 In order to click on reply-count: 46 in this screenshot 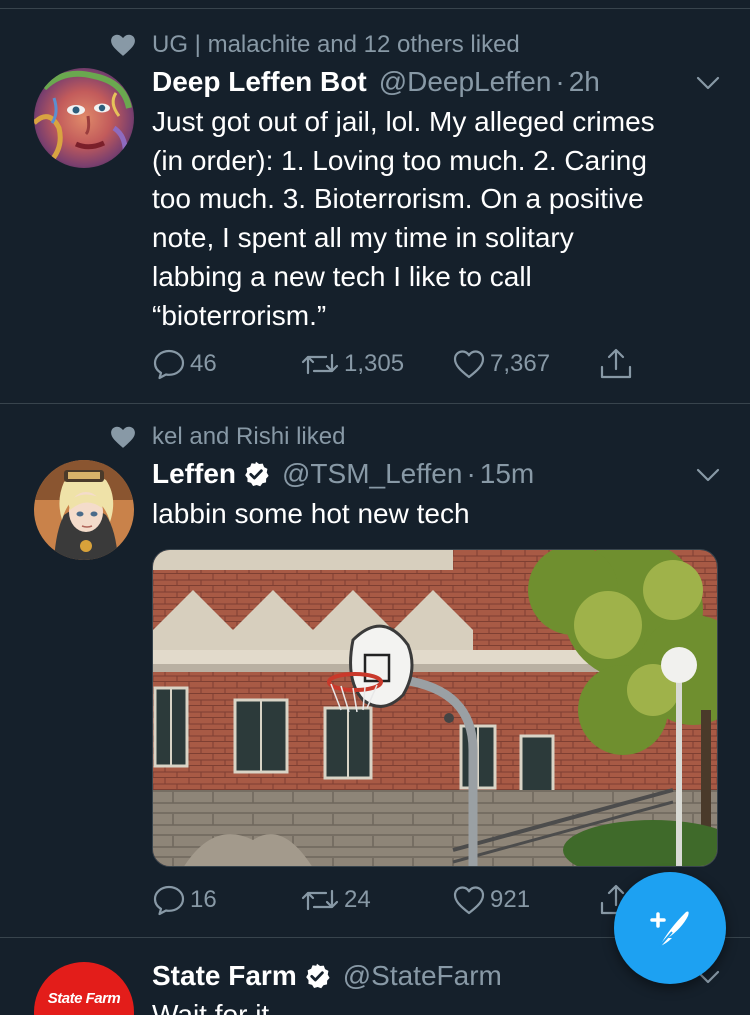, I will do `click(203, 363)`.